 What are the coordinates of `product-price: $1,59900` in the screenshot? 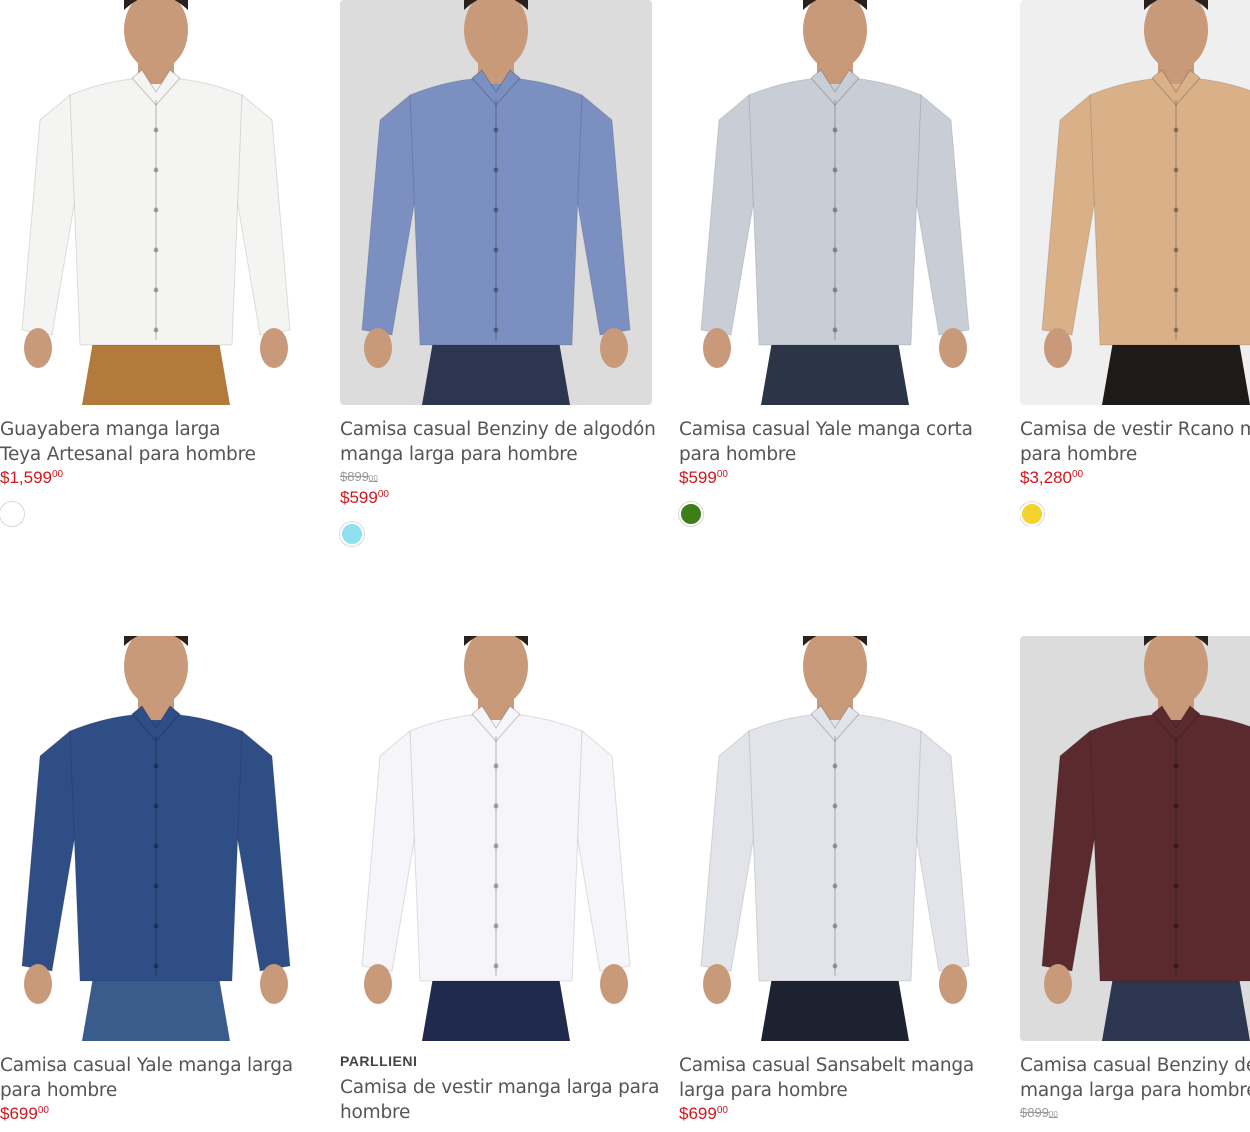 It's located at (156, 479).